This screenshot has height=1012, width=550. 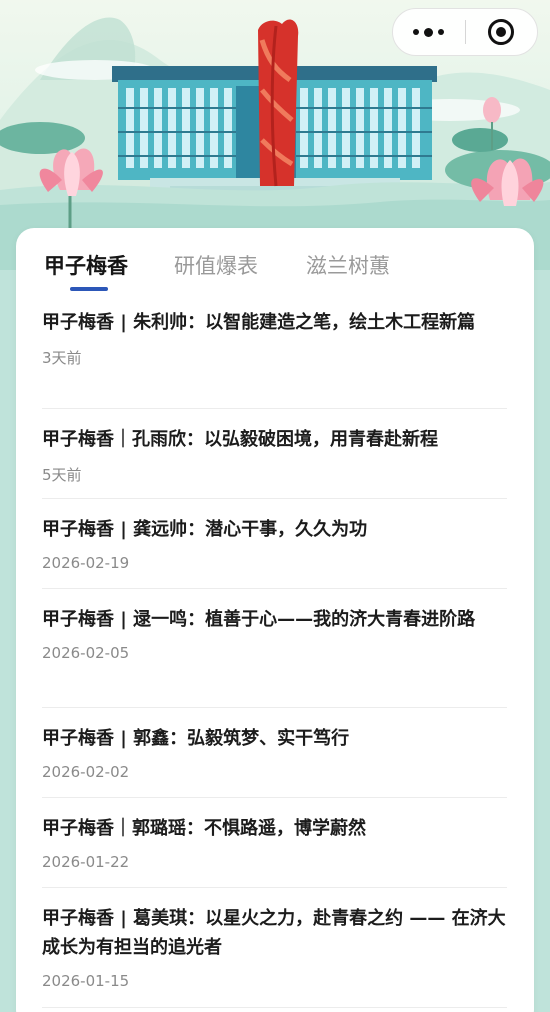 I want to click on active-tab-indicator, so click(x=89, y=289).